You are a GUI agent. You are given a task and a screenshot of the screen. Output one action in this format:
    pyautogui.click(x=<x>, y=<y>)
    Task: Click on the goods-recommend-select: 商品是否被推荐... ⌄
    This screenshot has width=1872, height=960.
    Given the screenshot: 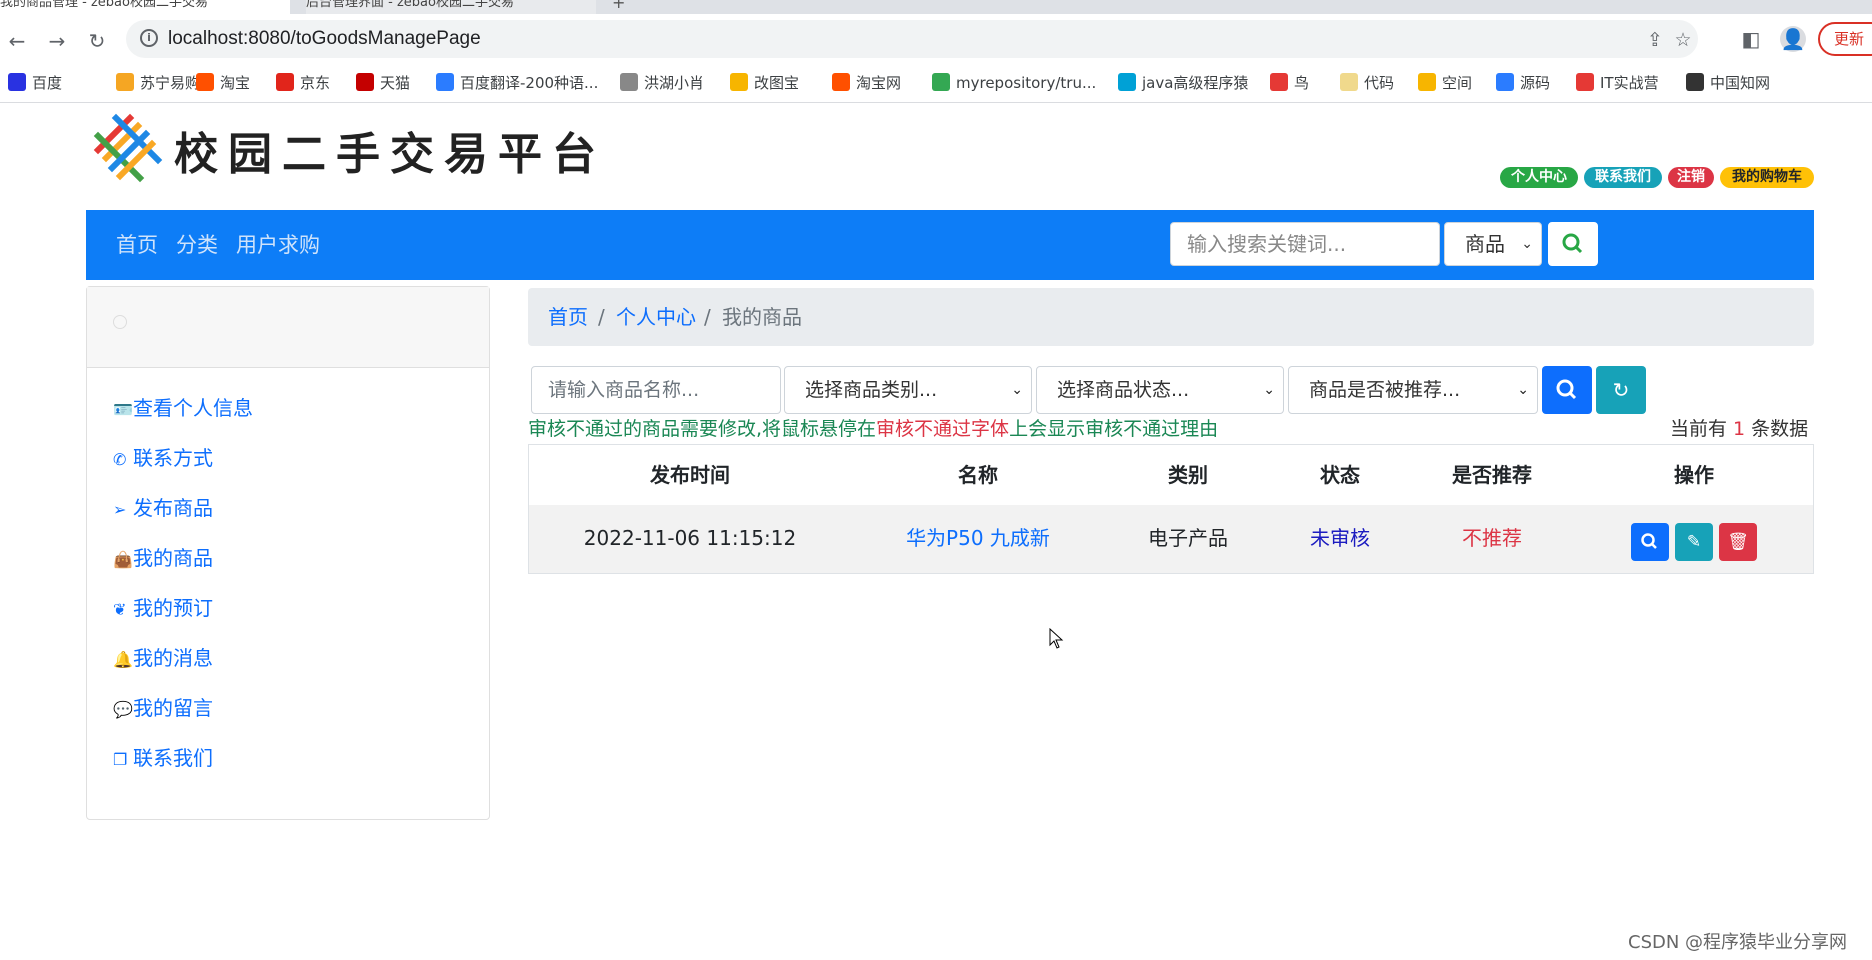 What is the action you would take?
    pyautogui.click(x=1413, y=390)
    